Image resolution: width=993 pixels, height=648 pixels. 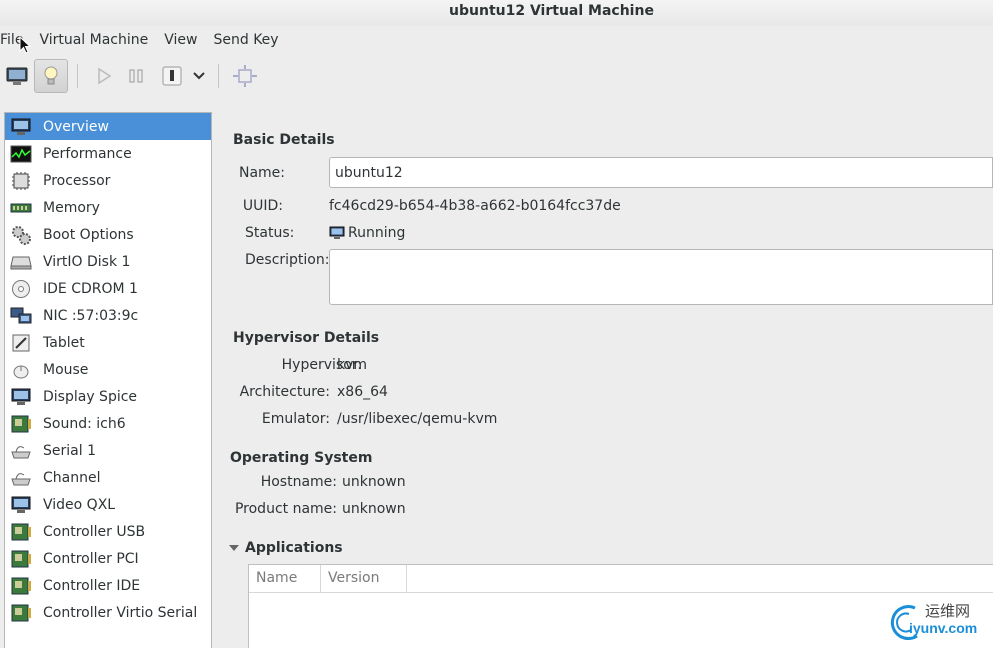 What do you see at coordinates (108, 612) in the screenshot?
I see `sidebar-item-controller-virtio-serial: Controller Virtio Serial` at bounding box center [108, 612].